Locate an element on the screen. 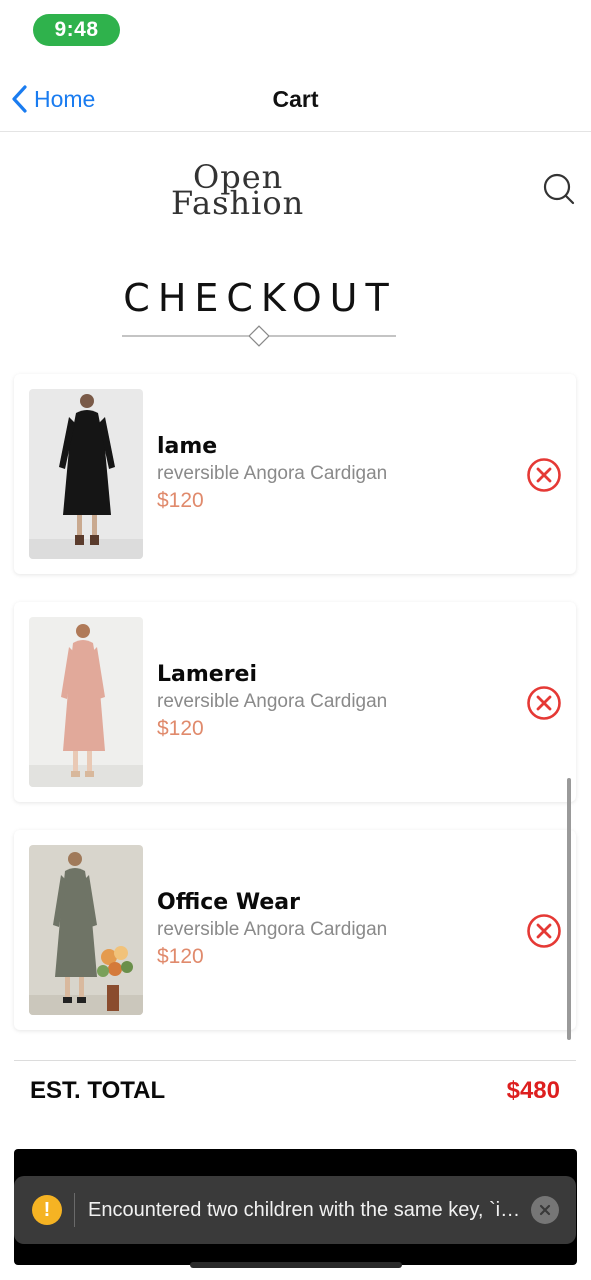 Image resolution: width=591 pixels, height=1280 pixels. nav-title: Cart is located at coordinates (295, 99).